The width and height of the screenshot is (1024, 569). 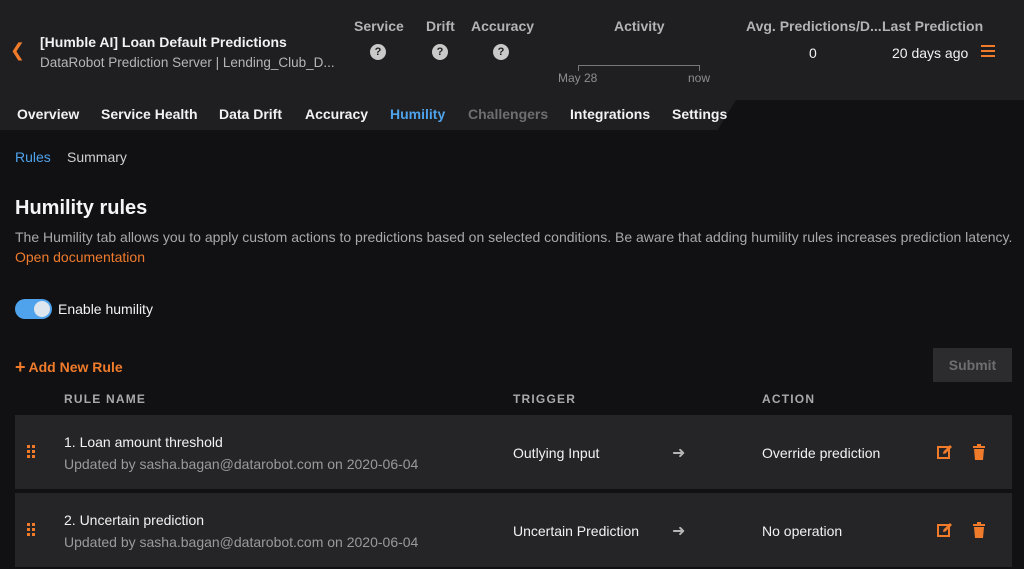 What do you see at coordinates (149, 114) in the screenshot?
I see `tab-service-health: Service Health` at bounding box center [149, 114].